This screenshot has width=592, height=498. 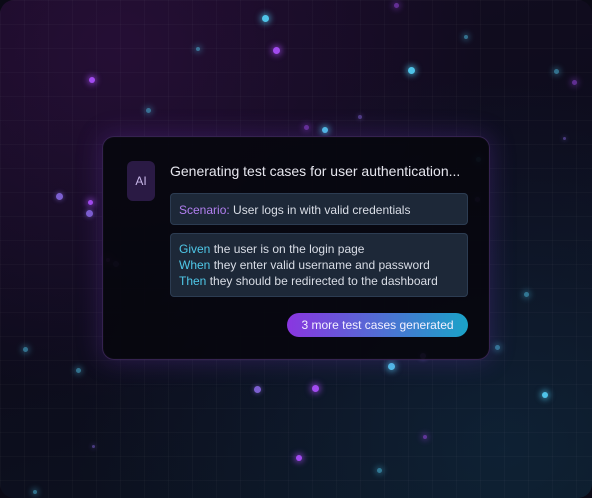 I want to click on ai-avatar: AI, so click(x=141, y=181).